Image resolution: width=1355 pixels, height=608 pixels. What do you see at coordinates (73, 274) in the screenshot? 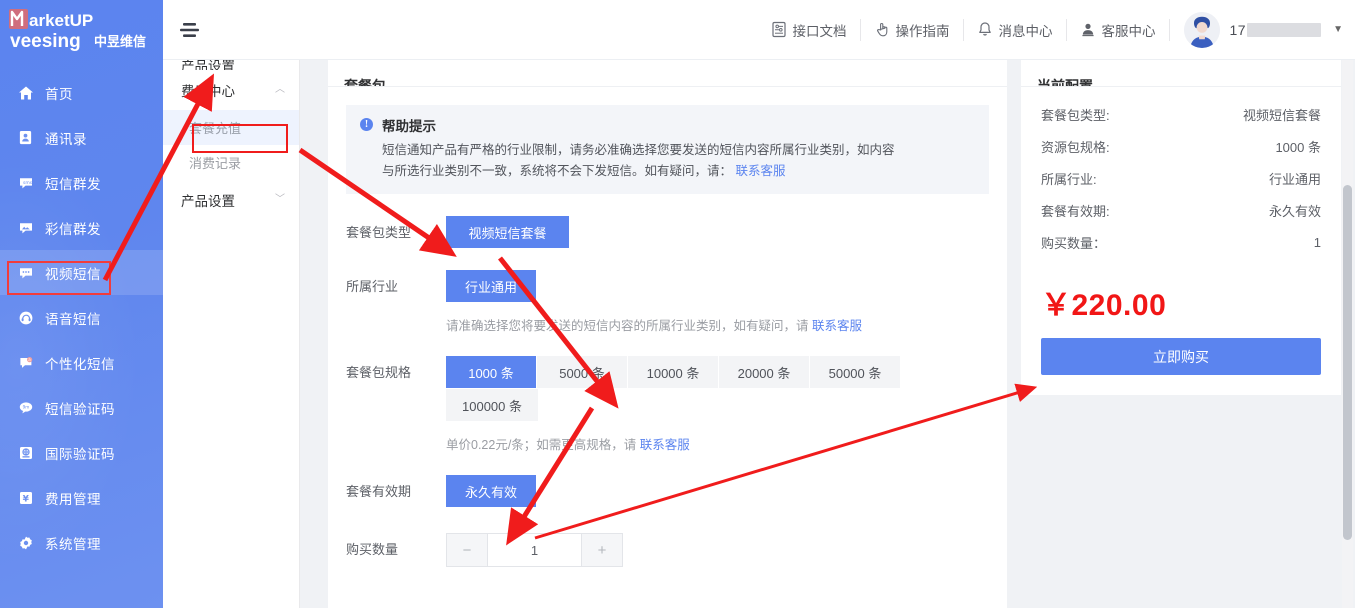
I see `sidebar-item-label: 视频短信` at bounding box center [73, 274].